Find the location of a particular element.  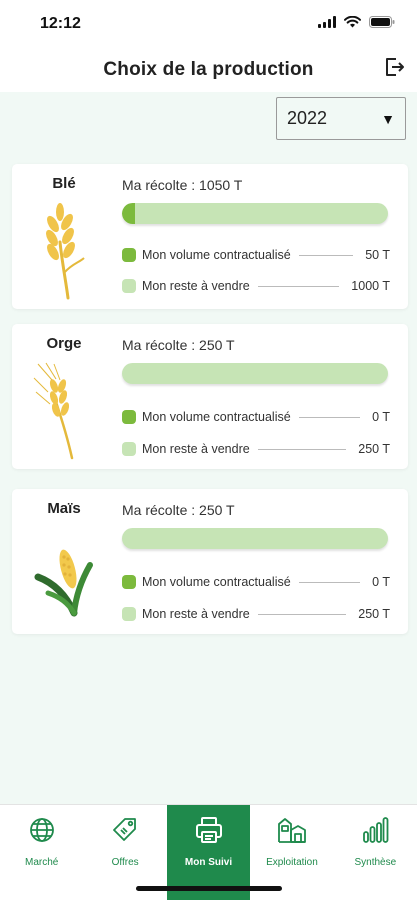

chevron-down-icon: ▼ is located at coordinates (388, 118).